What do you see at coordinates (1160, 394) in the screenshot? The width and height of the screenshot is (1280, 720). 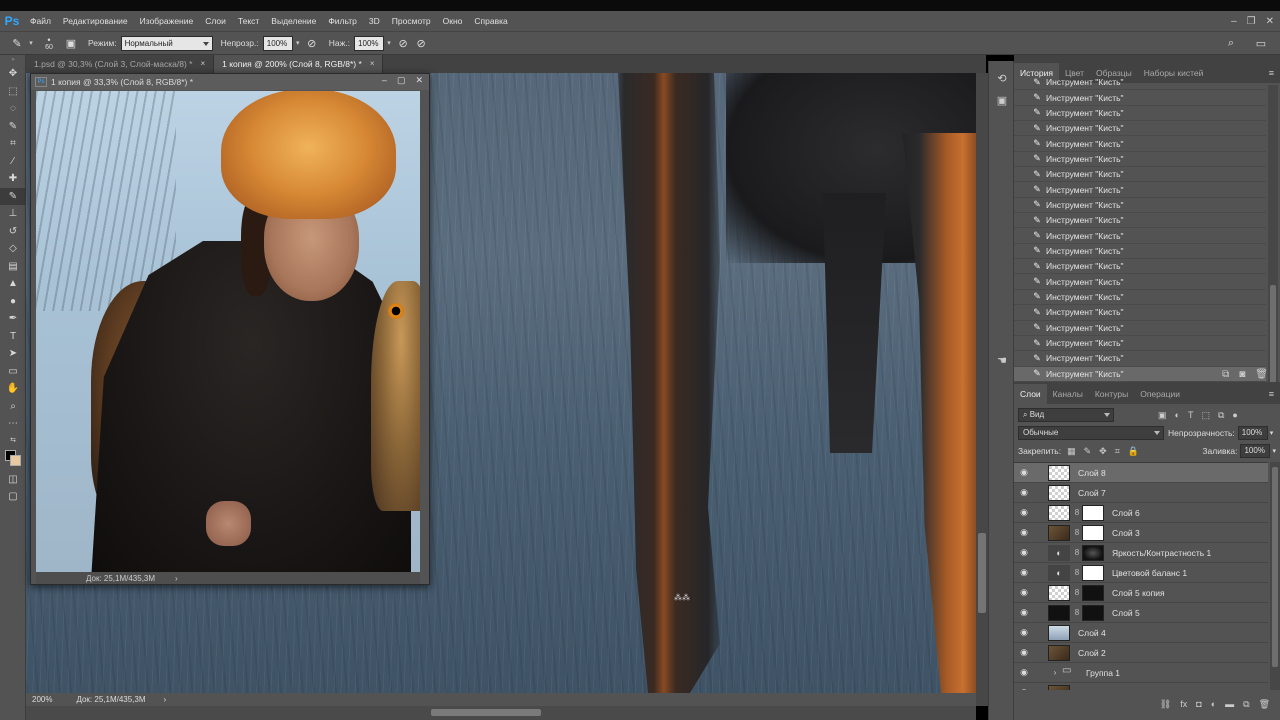 I see `tab-actions: Операции` at bounding box center [1160, 394].